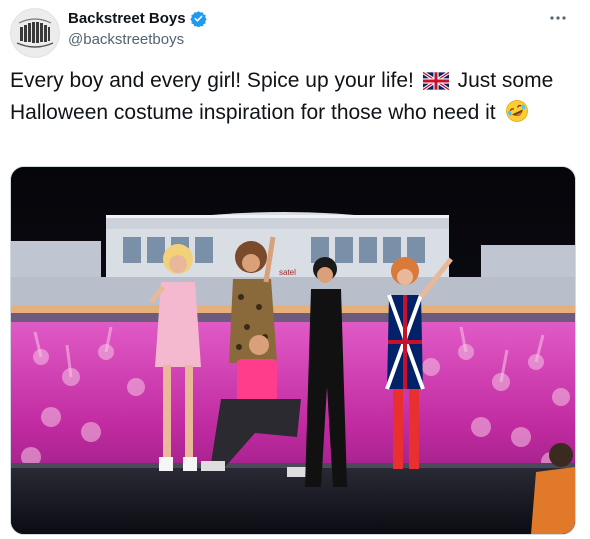 The height and width of the screenshot is (539, 590). Describe the element at coordinates (287, 272) in the screenshot. I see `stage-sign-text: satel` at that location.